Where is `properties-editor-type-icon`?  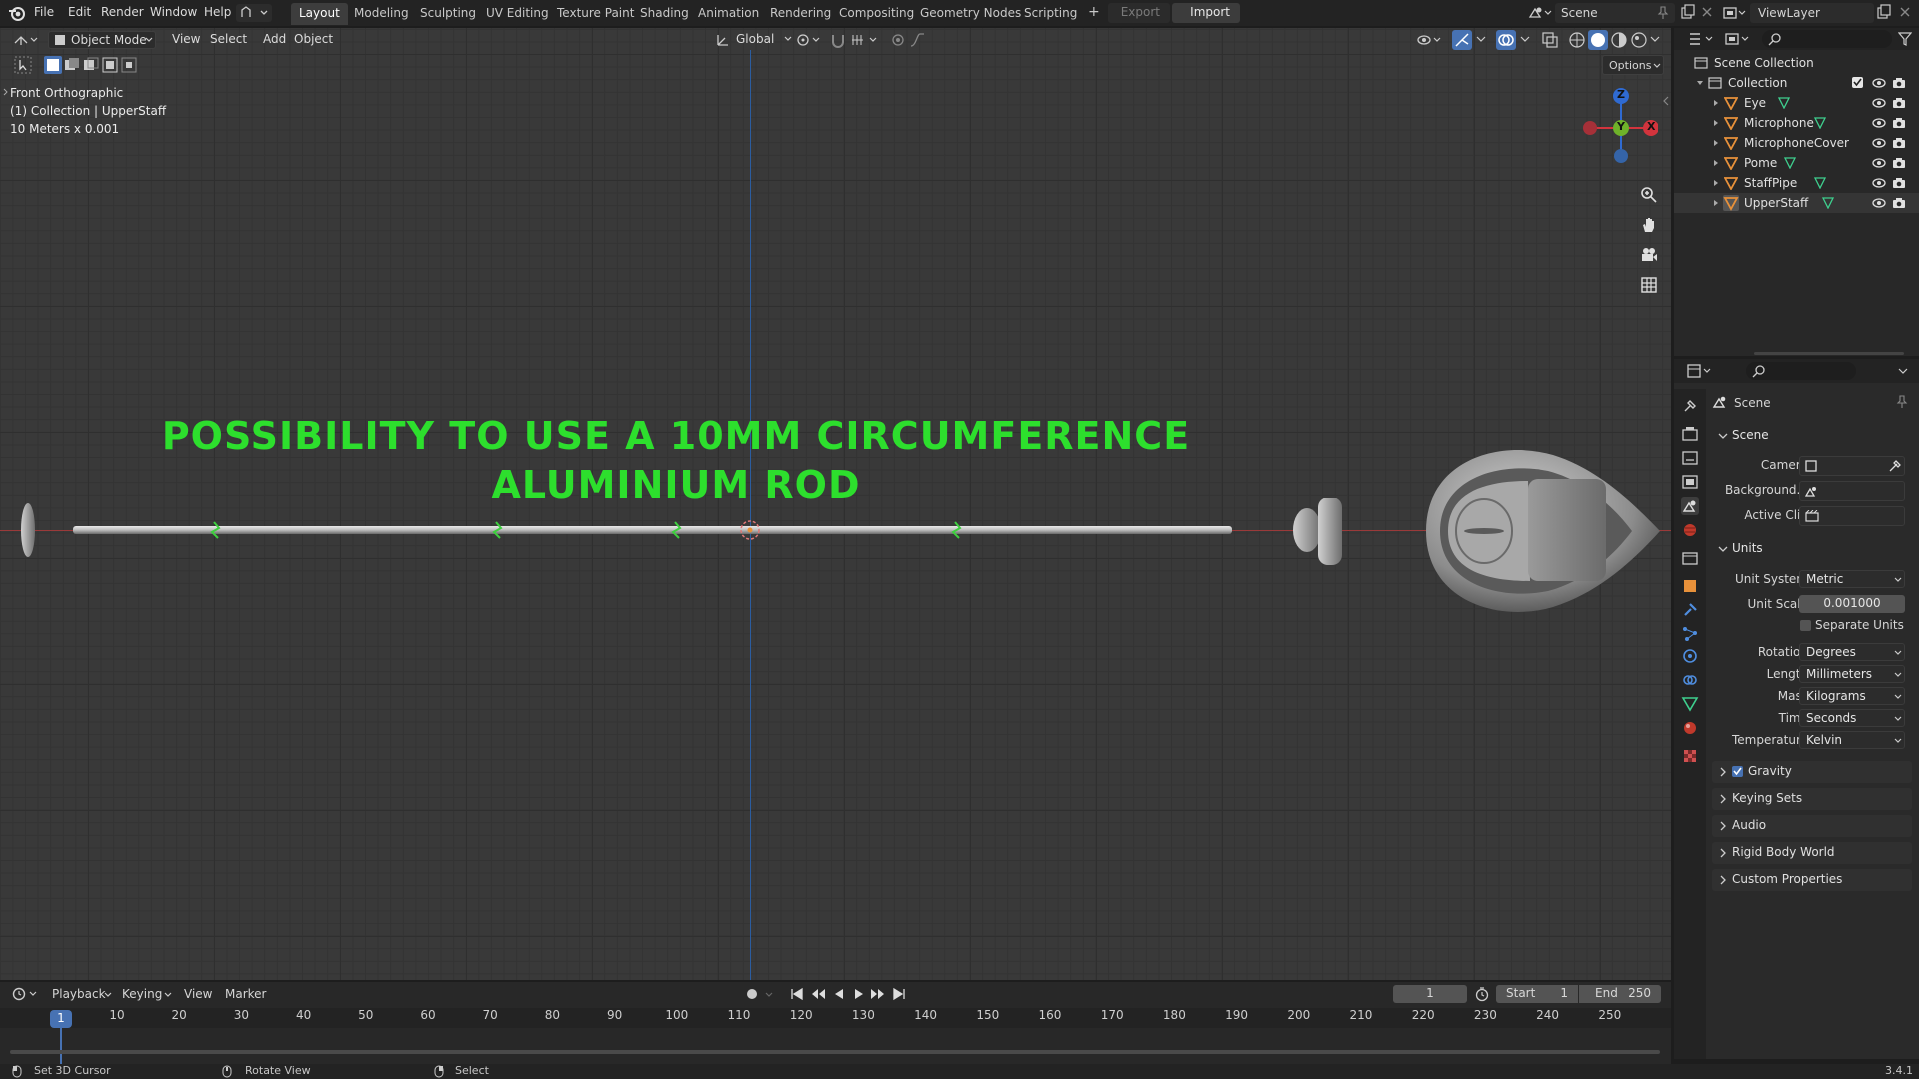 properties-editor-type-icon is located at coordinates (1700, 371).